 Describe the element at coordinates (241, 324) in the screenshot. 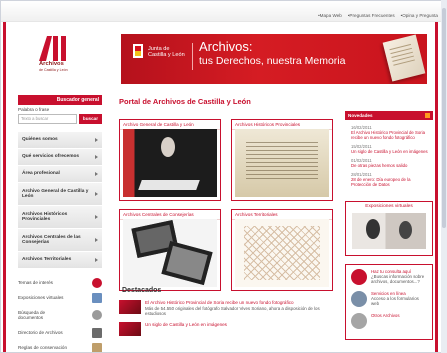

I see `news-title: Un siglo de Castilla y León en imágenes` at that location.